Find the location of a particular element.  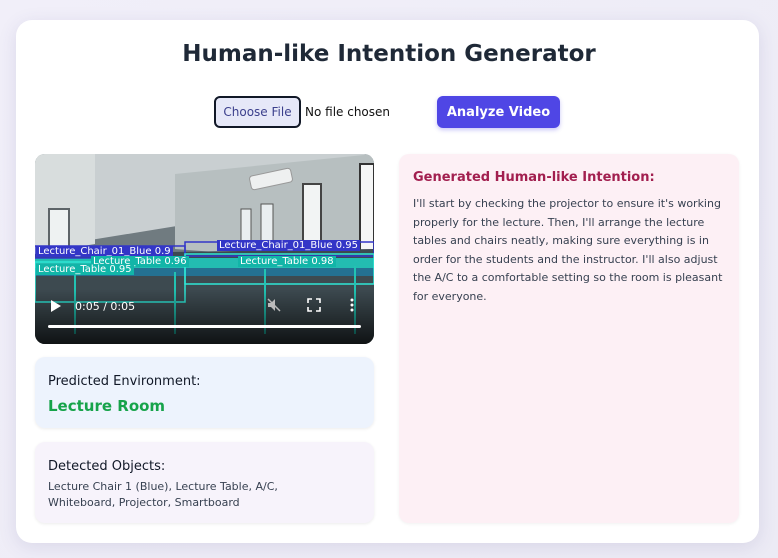

video-progress-bar is located at coordinates (204, 326).